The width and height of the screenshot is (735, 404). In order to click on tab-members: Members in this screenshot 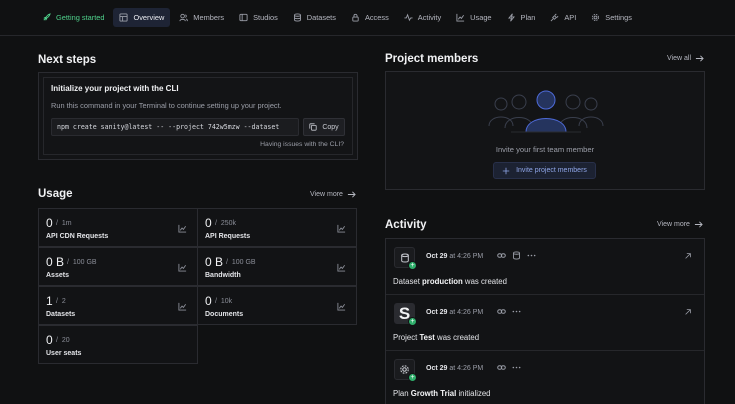, I will do `click(201, 17)`.